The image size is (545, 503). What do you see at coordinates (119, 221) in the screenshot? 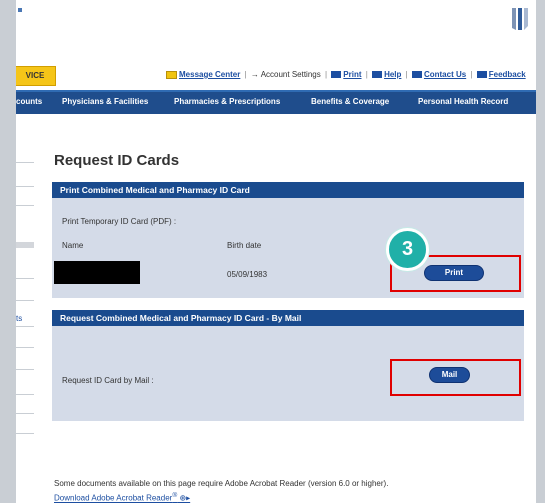
I see `temp-id-card-label: Print Temporary ID Card (PDF) :` at bounding box center [119, 221].